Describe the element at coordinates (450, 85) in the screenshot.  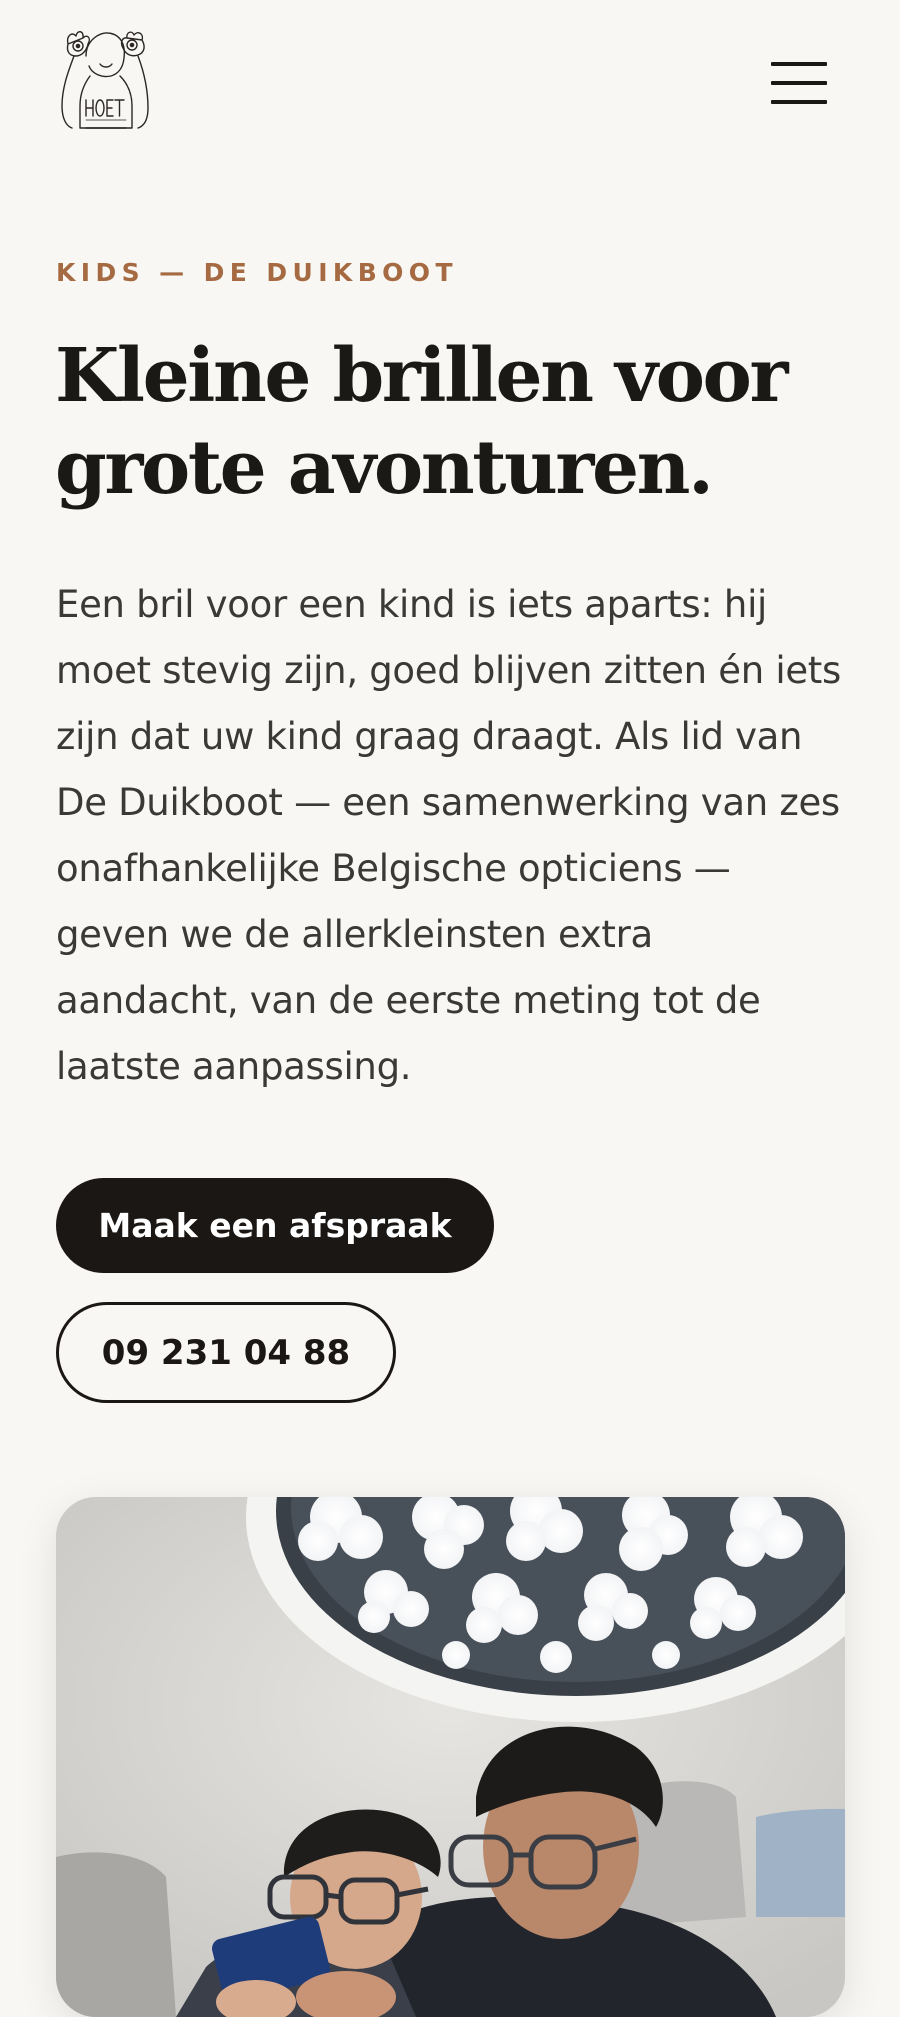
I see `site-header` at that location.